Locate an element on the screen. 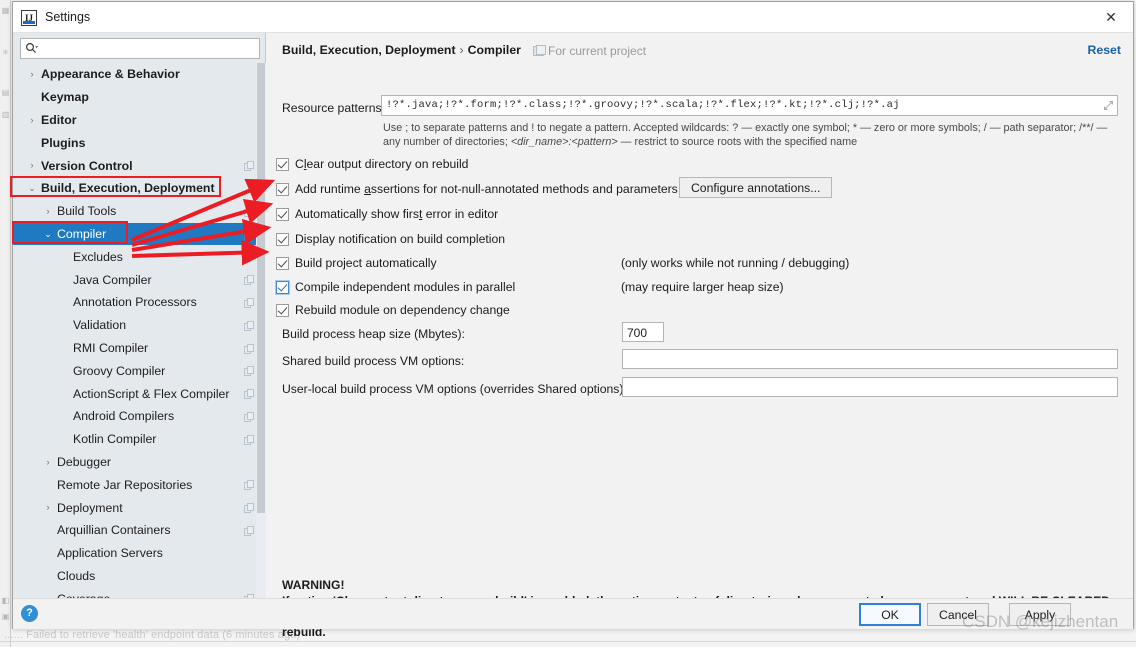 The width and height of the screenshot is (1136, 647). resource-patterns-label: Resource patterns: is located at coordinates (333, 108).